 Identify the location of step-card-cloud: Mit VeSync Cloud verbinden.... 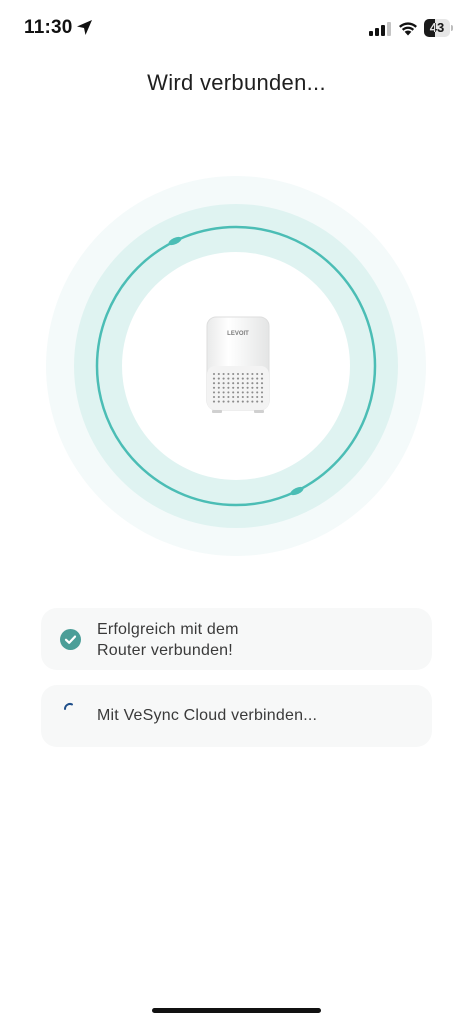
(236, 716).